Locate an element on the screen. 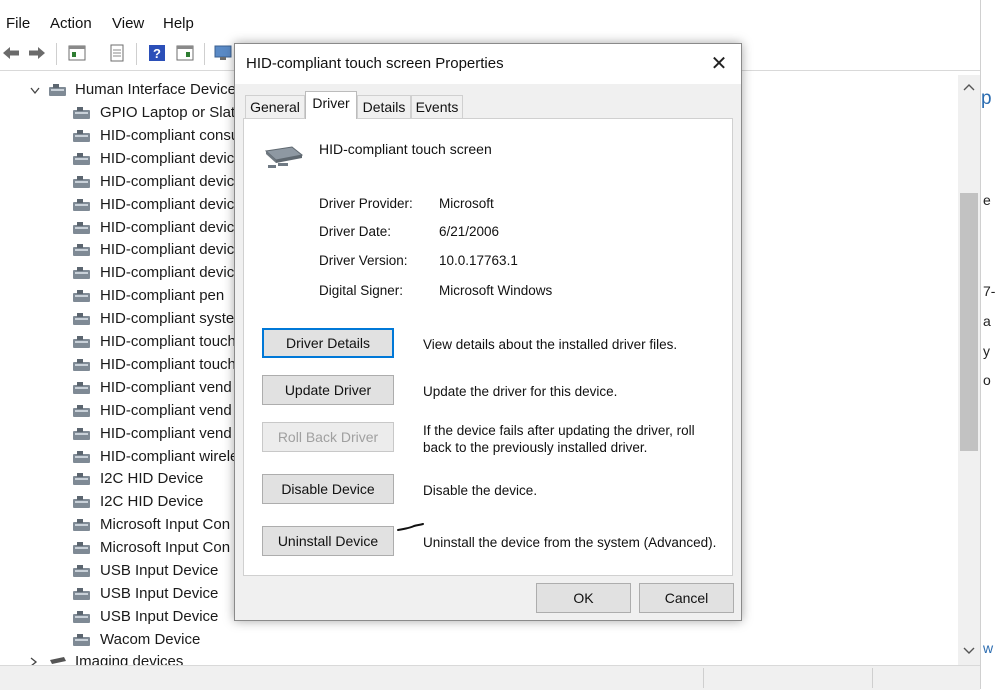 The width and height of the screenshot is (999, 690). menu-view: View is located at coordinates (128, 23).